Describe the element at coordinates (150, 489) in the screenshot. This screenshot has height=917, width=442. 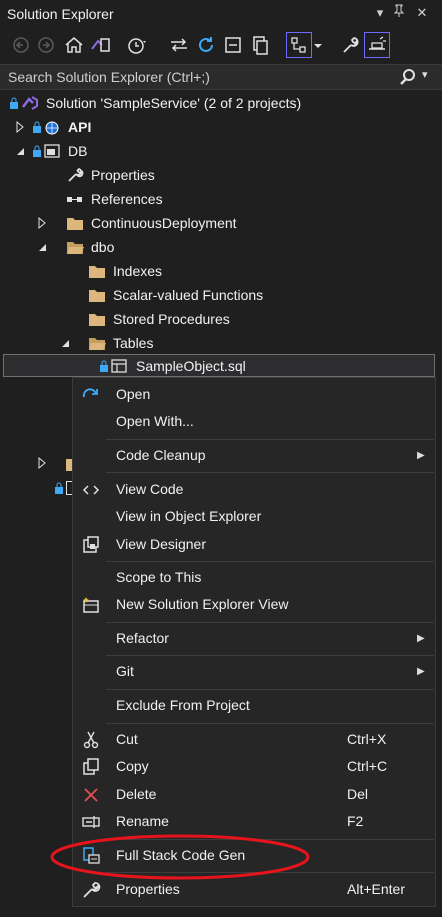
I see `menu-label-view-code: View Code` at that location.